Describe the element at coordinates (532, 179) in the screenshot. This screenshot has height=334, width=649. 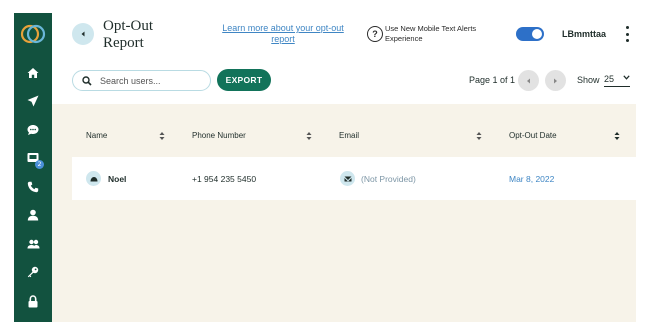
I see `cell-opt-out-date: Mar 8, 2022` at that location.